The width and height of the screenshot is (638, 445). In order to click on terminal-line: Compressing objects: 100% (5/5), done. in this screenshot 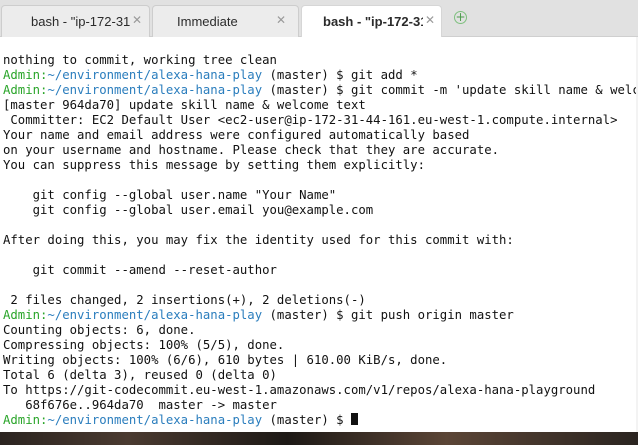, I will do `click(320, 345)`.